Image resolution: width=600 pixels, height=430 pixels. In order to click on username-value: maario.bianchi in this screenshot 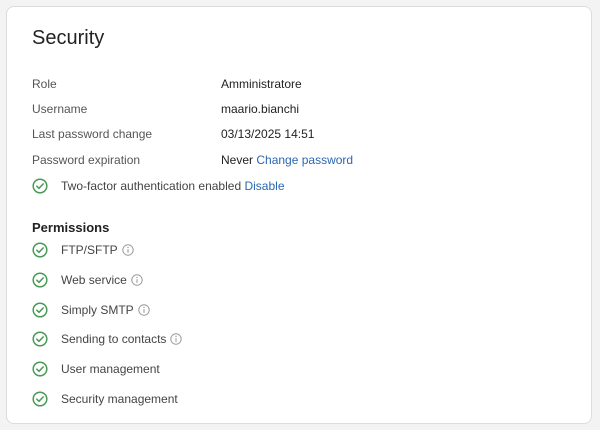, I will do `click(260, 109)`.